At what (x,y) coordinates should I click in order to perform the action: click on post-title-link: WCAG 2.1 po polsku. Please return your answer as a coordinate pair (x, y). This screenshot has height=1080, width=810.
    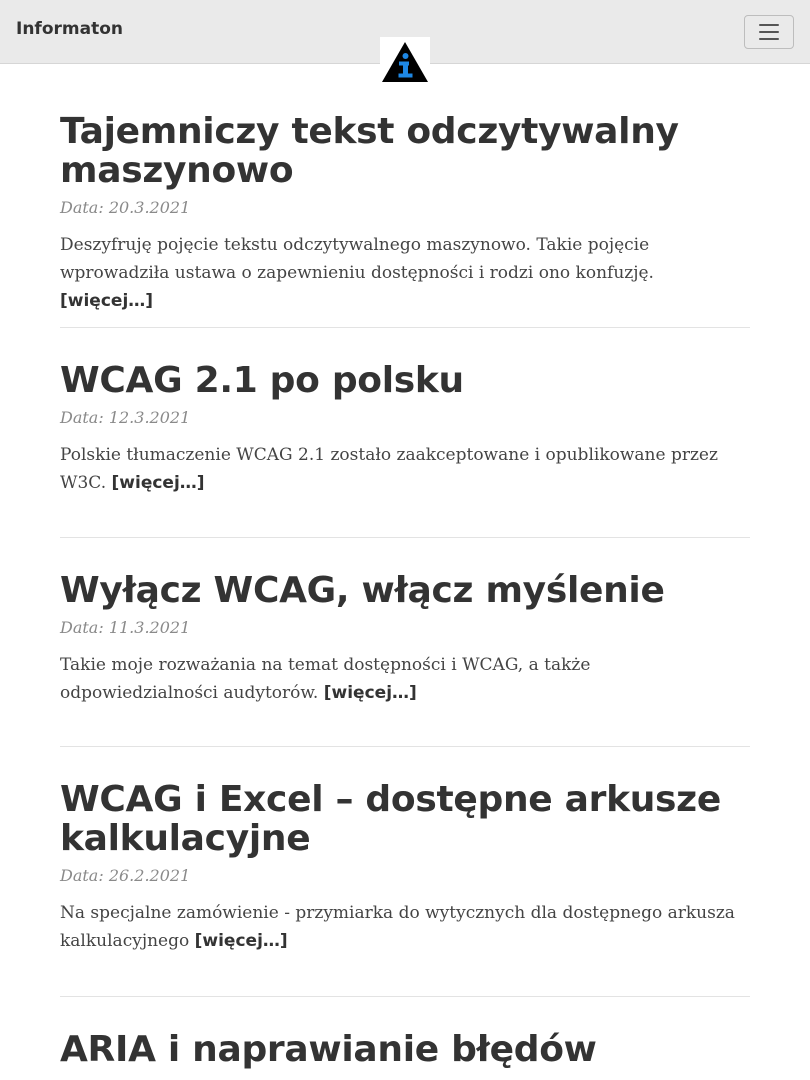
    Looking at the image, I should click on (262, 380).